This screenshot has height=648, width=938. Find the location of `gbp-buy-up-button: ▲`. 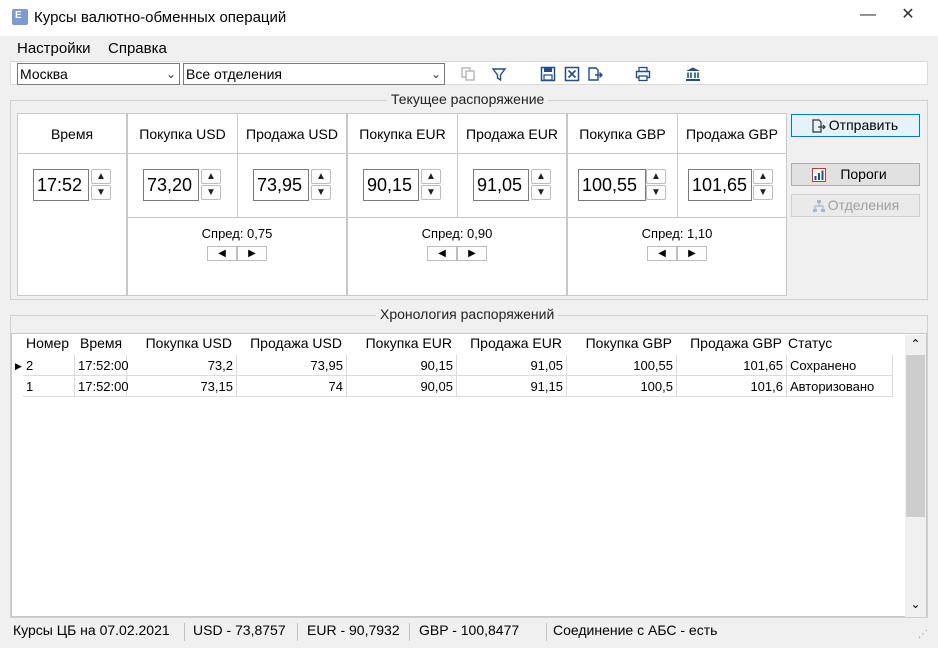

gbp-buy-up-button: ▲ is located at coordinates (656, 176).